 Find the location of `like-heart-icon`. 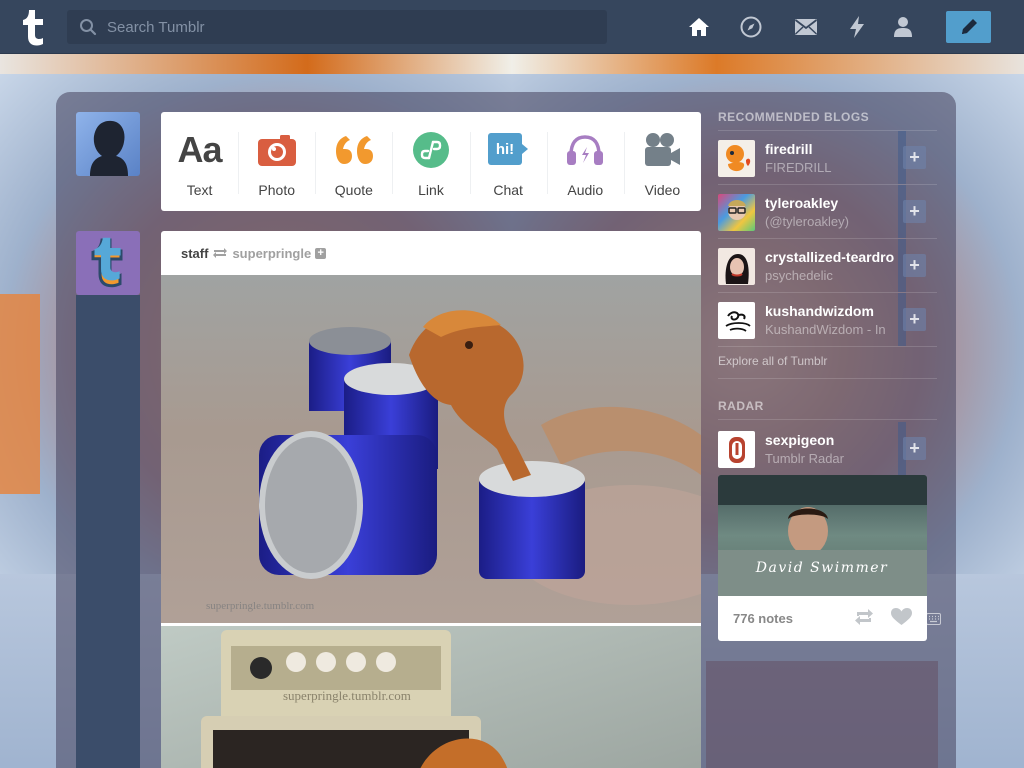

like-heart-icon is located at coordinates (901, 619).